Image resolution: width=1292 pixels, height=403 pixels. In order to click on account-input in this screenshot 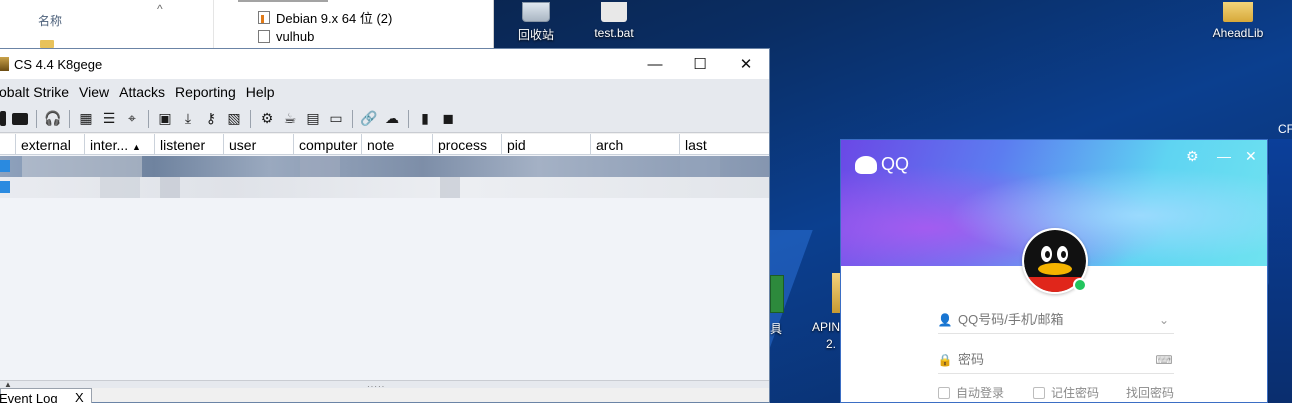, I will do `click(1056, 319)`.